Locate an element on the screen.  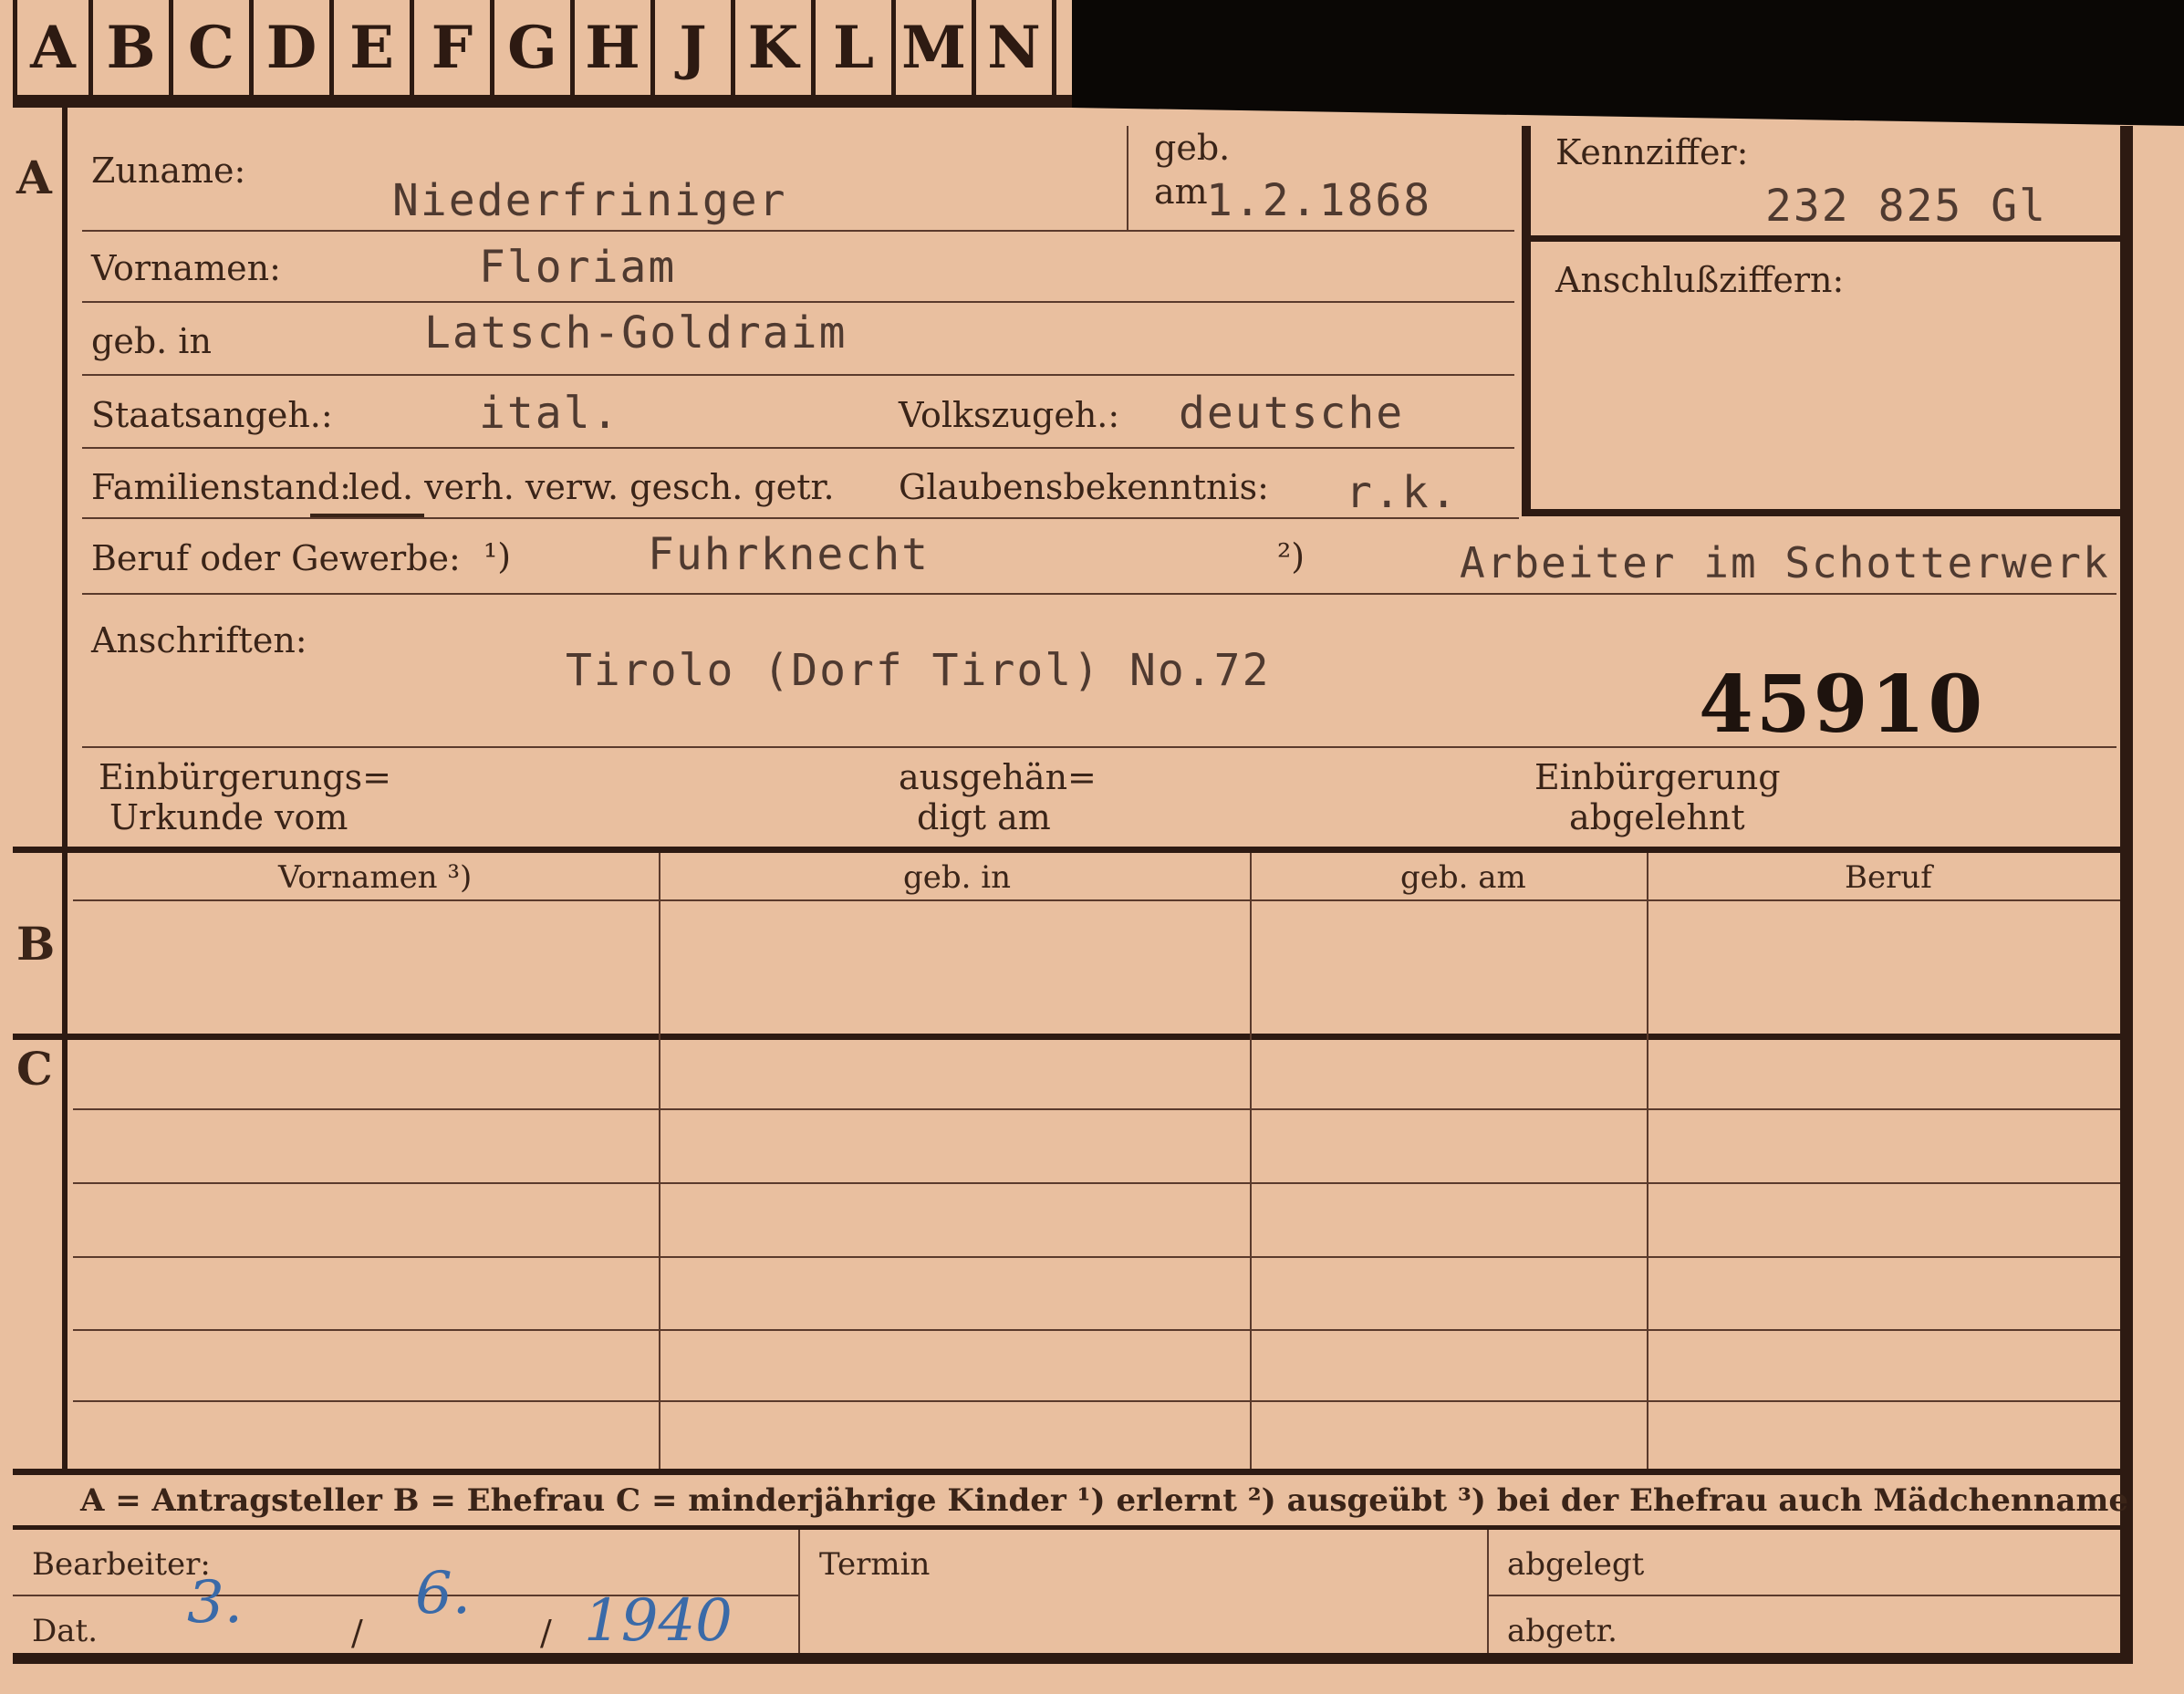
vornamen-value: Floriam is located at coordinates (578, 268).